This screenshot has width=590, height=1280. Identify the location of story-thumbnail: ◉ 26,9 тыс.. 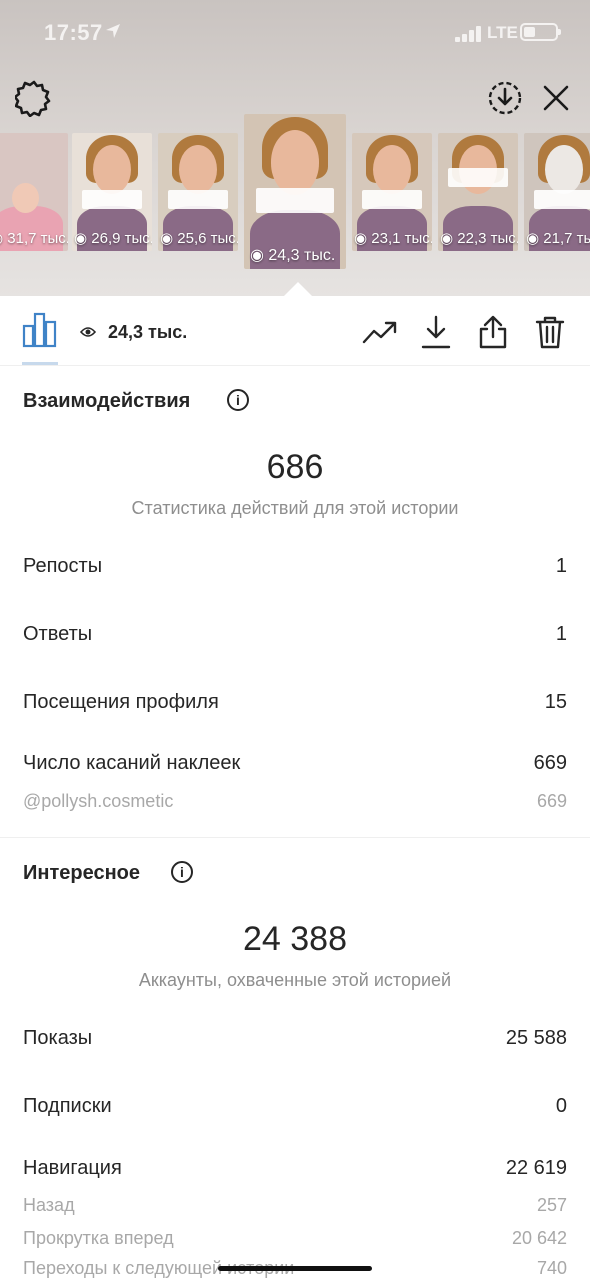
(112, 192).